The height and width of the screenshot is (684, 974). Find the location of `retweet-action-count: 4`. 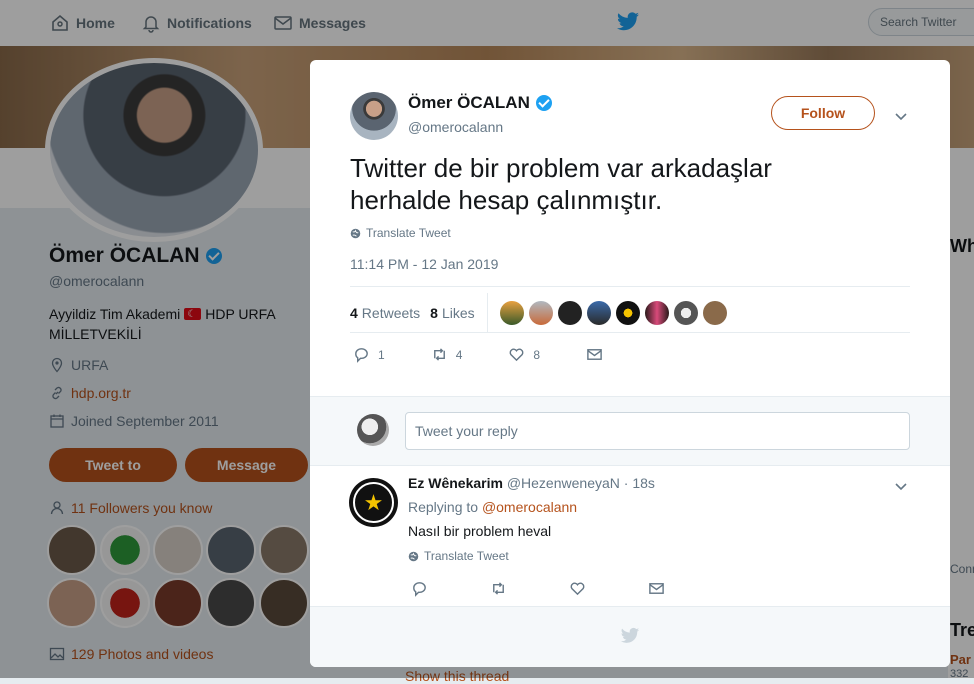

retweet-action-count: 4 is located at coordinates (459, 354).